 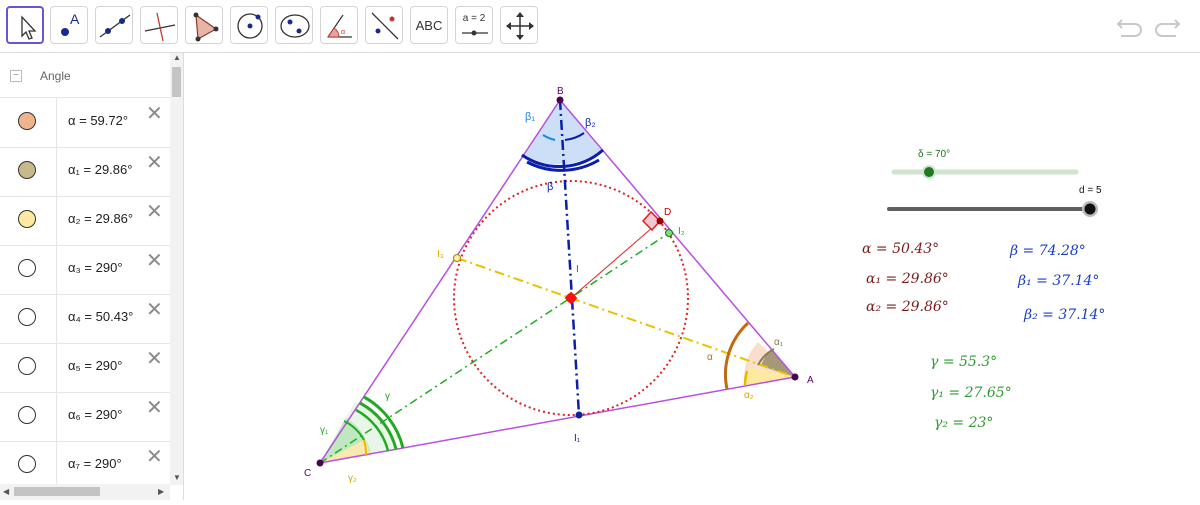 I want to click on label-beta: β, so click(x=550, y=187).